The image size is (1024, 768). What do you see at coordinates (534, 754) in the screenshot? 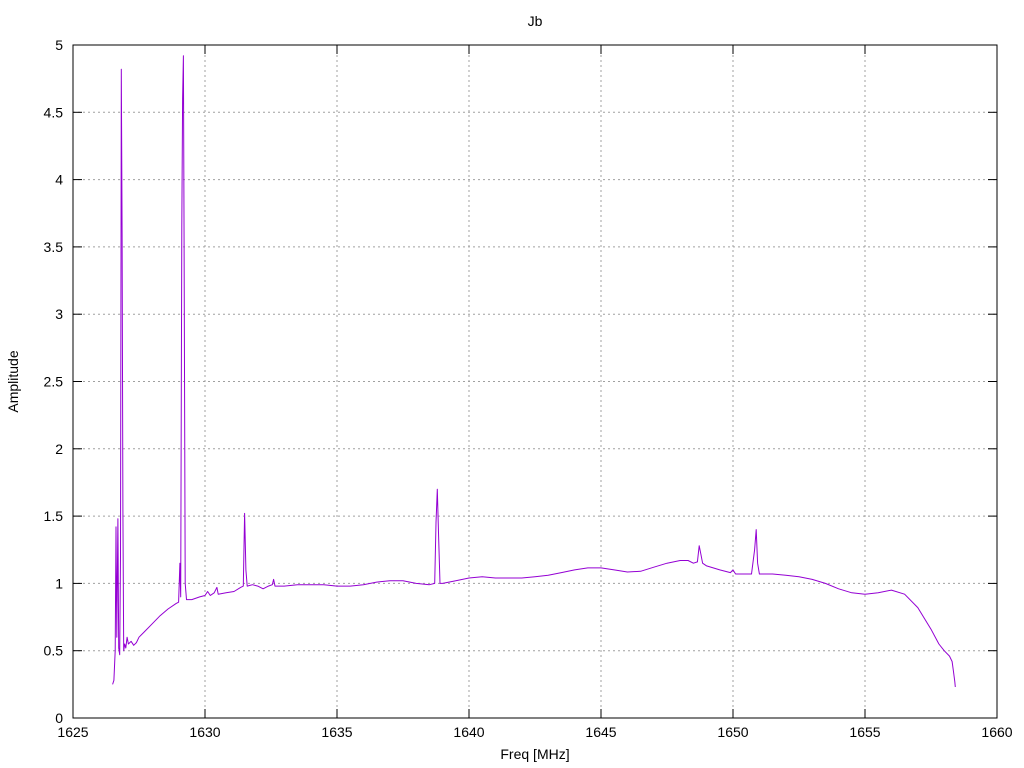
I see `x-axis-label: Freq [MHz]` at bounding box center [534, 754].